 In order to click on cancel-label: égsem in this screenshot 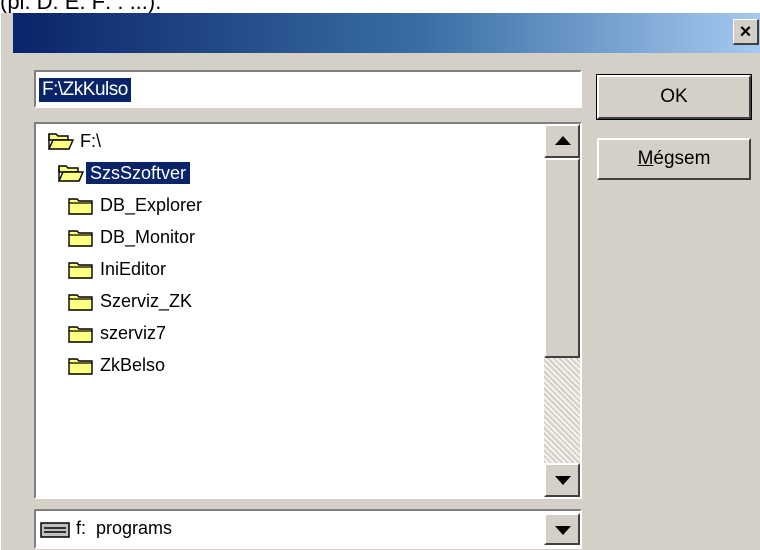, I will do `click(682, 158)`.